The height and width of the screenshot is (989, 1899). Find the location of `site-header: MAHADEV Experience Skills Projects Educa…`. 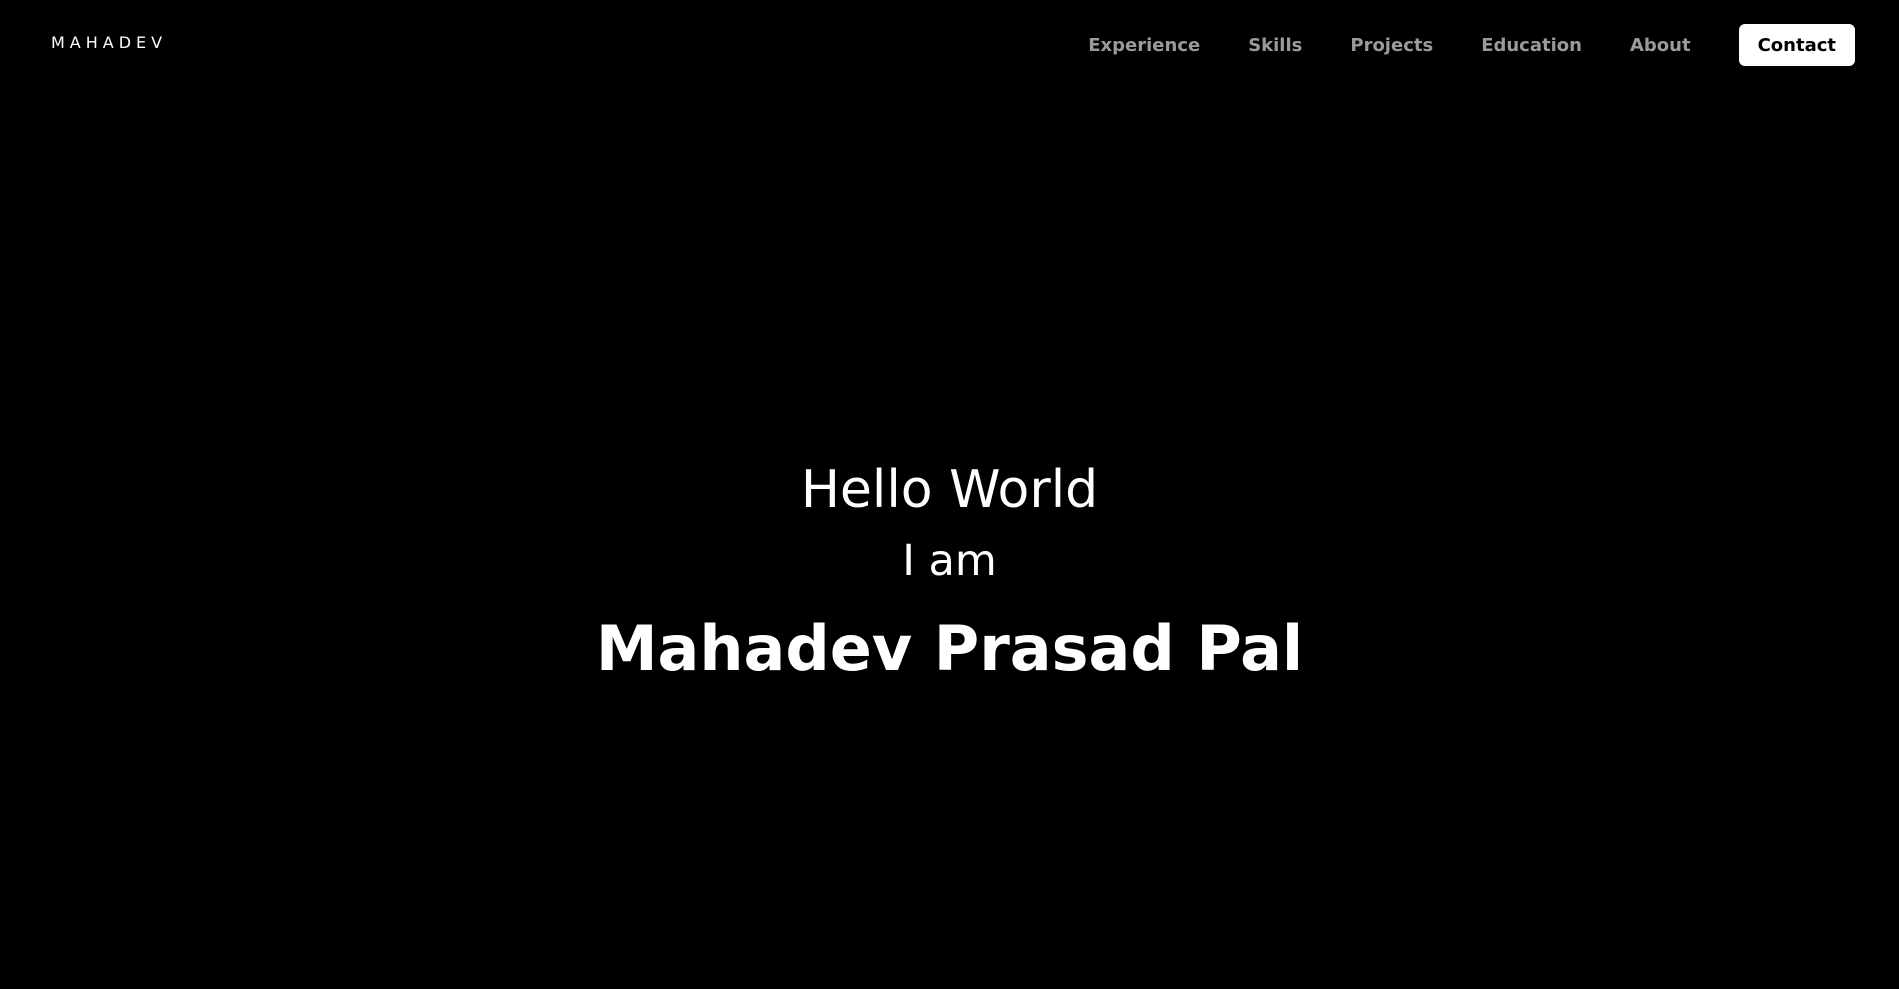

site-header: MAHADEV Experience Skills Projects Educa… is located at coordinates (949, 45).